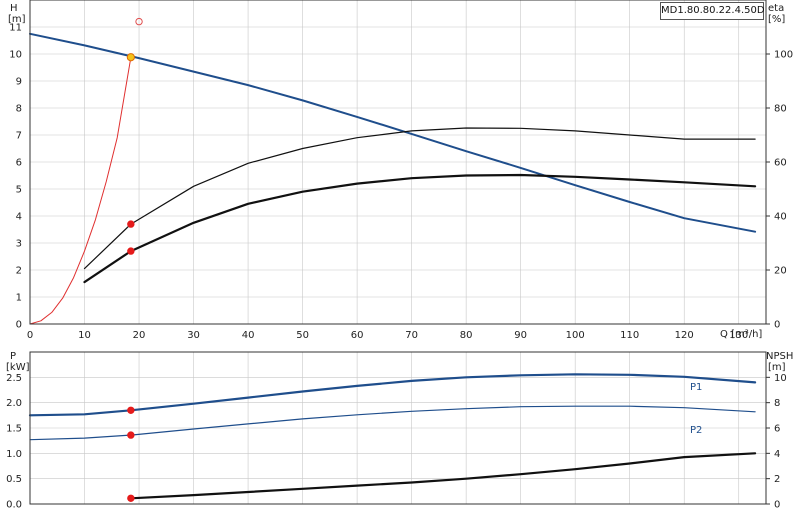 Image resolution: width=800 pixels, height=520 pixels. What do you see at coordinates (19, 136) in the screenshot?
I see `y-left-tick-top-7: 7` at bounding box center [19, 136].